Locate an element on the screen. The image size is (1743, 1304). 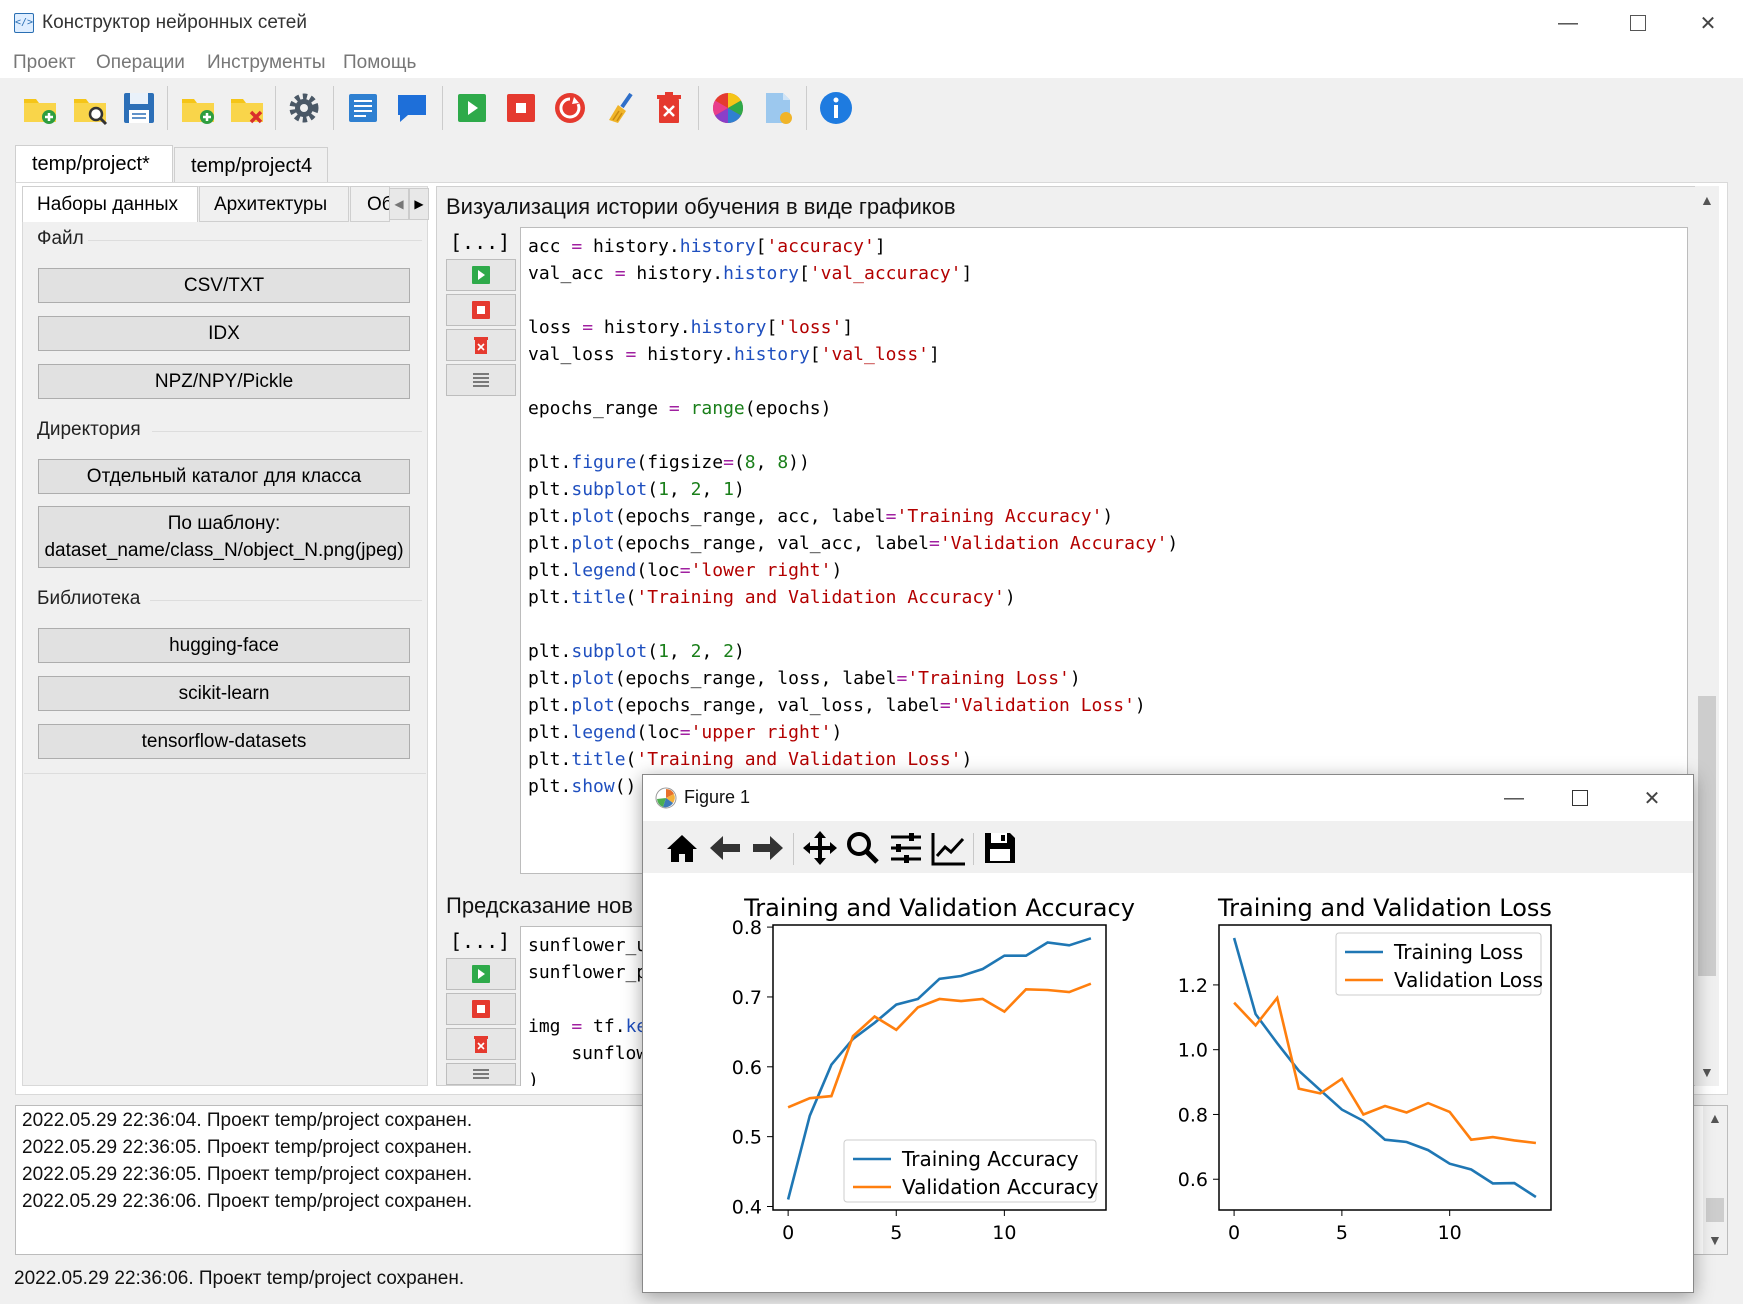
run-icon is located at coordinates (472, 108).